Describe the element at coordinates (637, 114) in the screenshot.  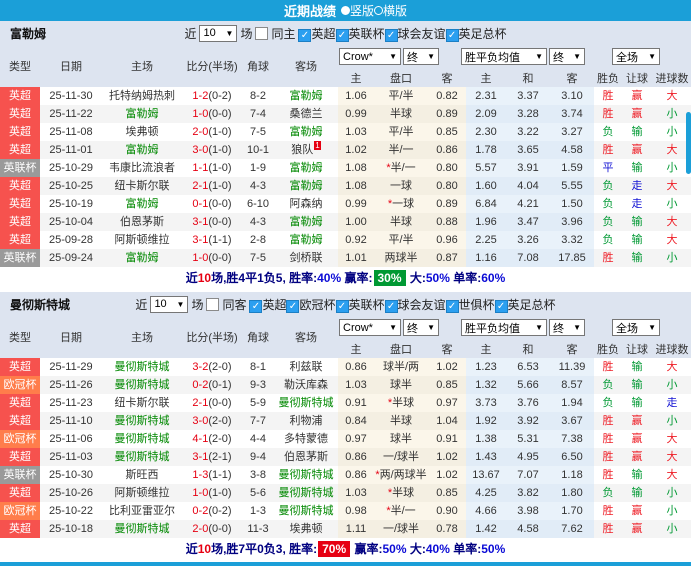
I see `handicap-result-cell: 赢` at that location.